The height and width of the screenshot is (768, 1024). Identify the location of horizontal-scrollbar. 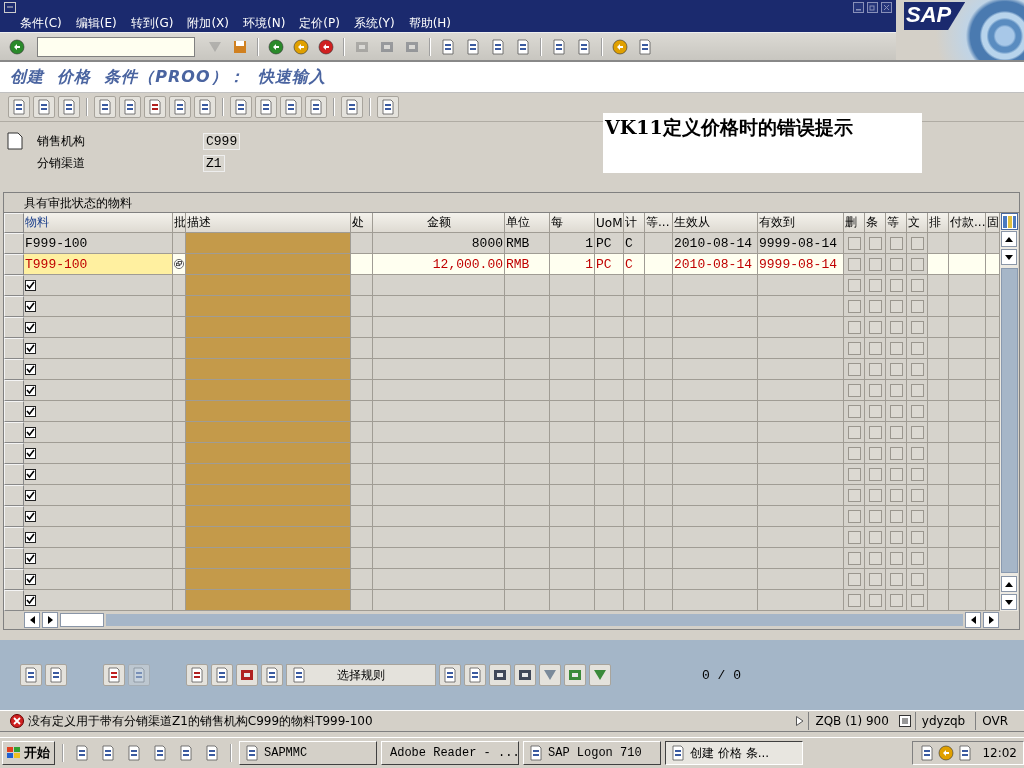
(511, 620).